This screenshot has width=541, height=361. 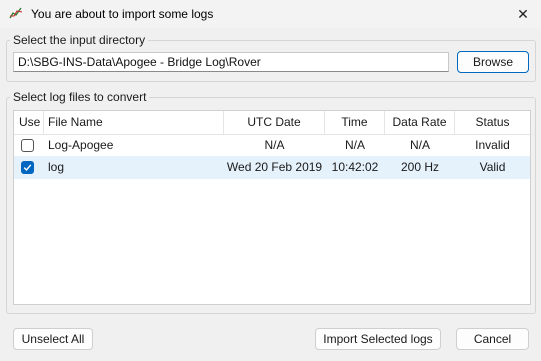 I want to click on log-files-legend: Select log files to convert, so click(x=80, y=97).